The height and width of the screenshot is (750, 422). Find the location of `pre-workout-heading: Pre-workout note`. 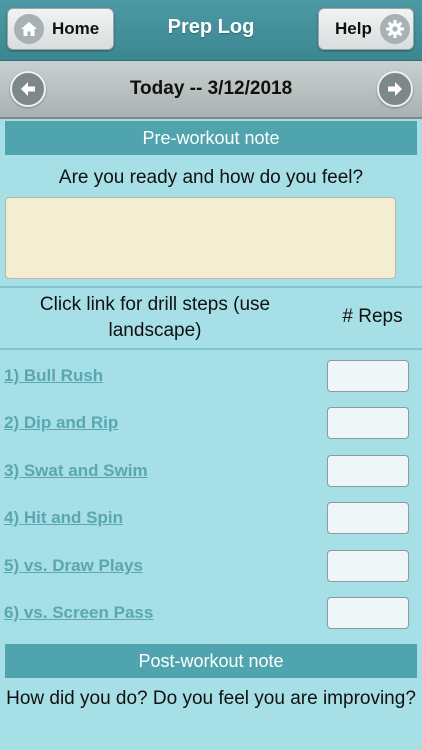

pre-workout-heading: Pre-workout note is located at coordinates (211, 138).